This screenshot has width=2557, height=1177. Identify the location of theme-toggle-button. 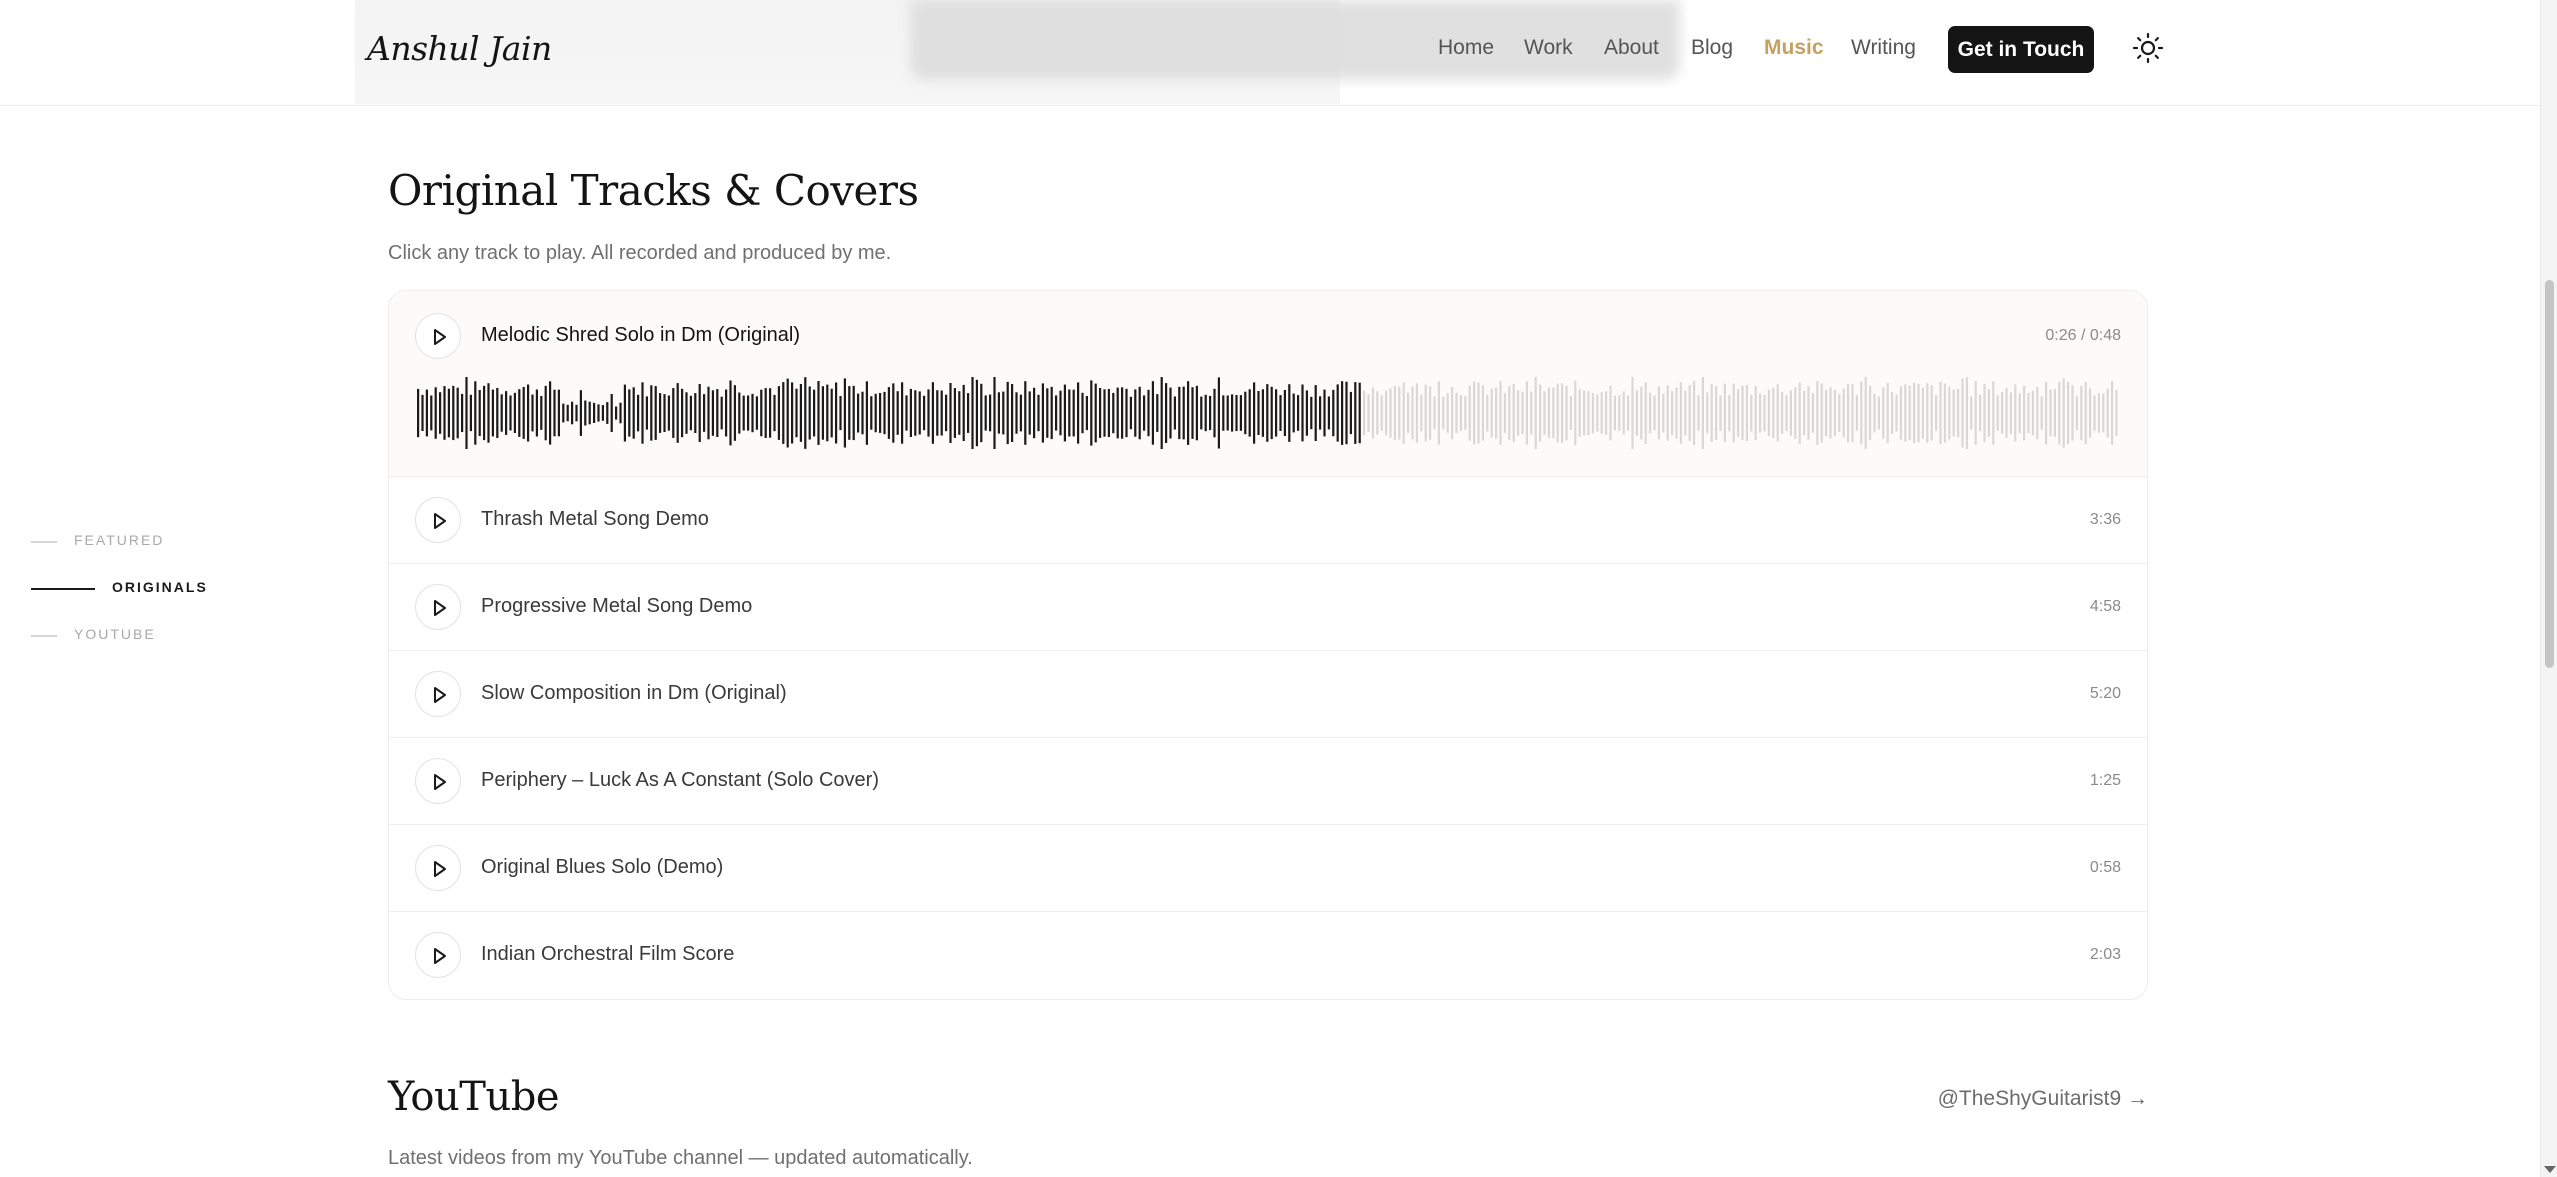
(2148, 48).